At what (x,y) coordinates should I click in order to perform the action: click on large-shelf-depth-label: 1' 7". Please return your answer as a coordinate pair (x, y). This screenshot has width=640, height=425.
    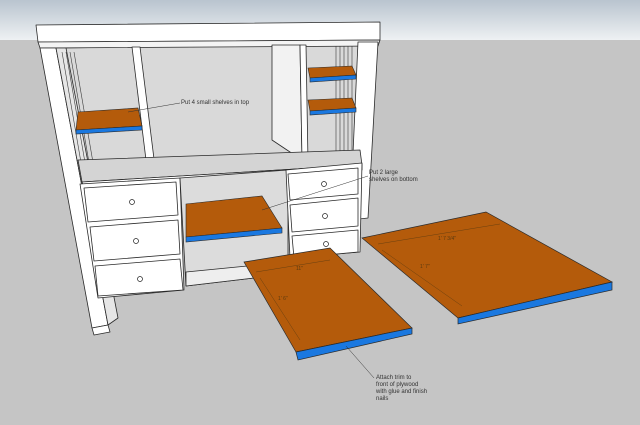
    Looking at the image, I should click on (425, 267).